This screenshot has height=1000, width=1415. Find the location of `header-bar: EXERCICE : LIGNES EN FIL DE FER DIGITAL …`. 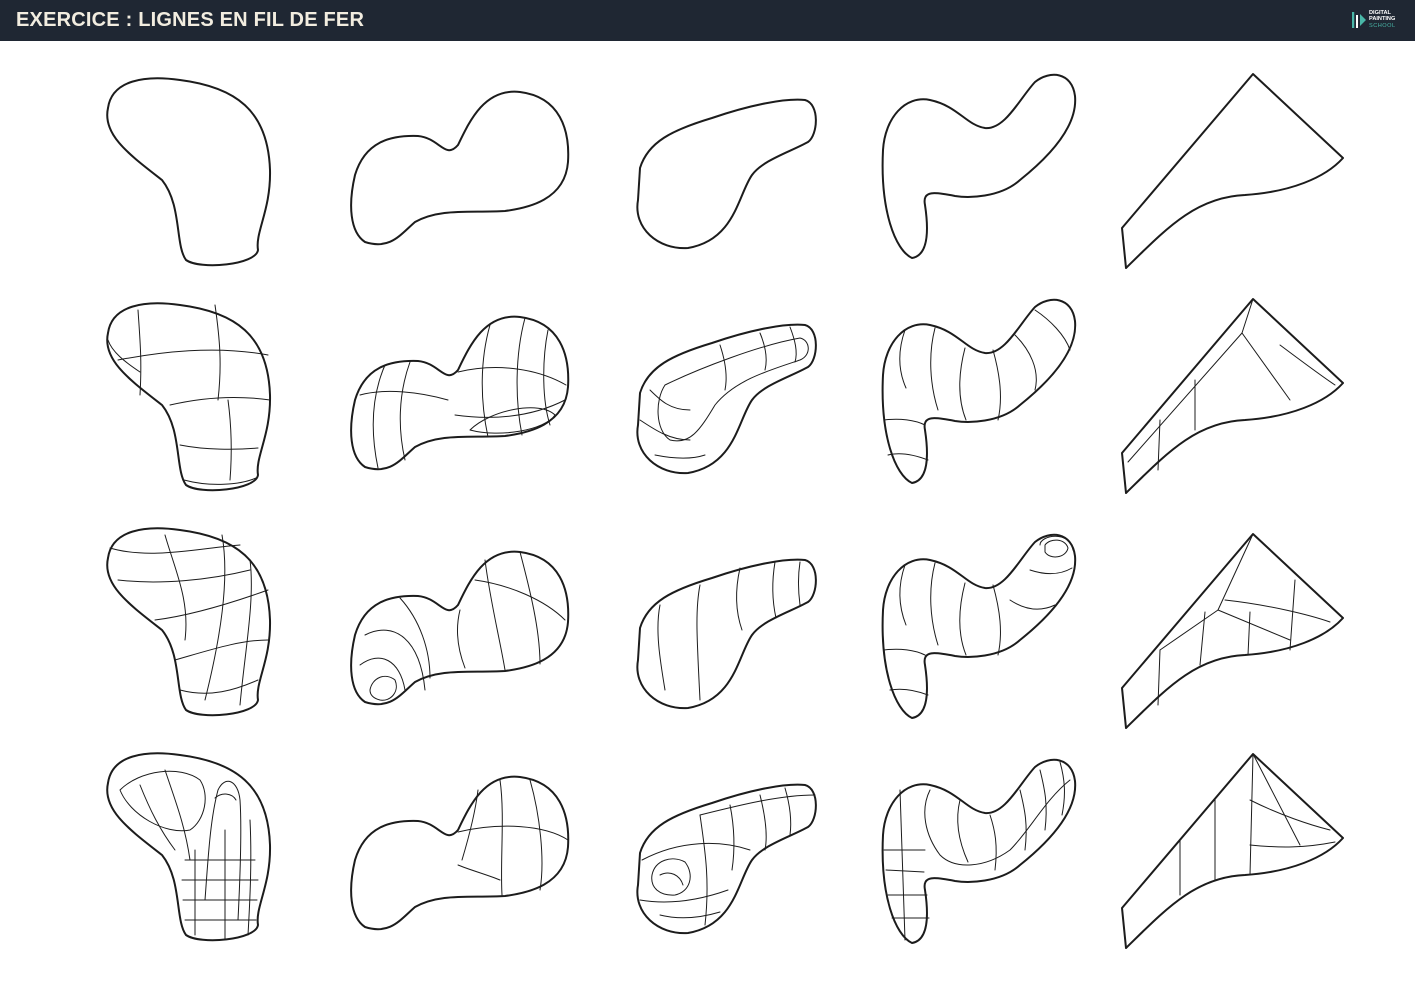

header-bar: EXERCICE : LIGNES EN FIL DE FER DIGITAL … is located at coordinates (707, 20).